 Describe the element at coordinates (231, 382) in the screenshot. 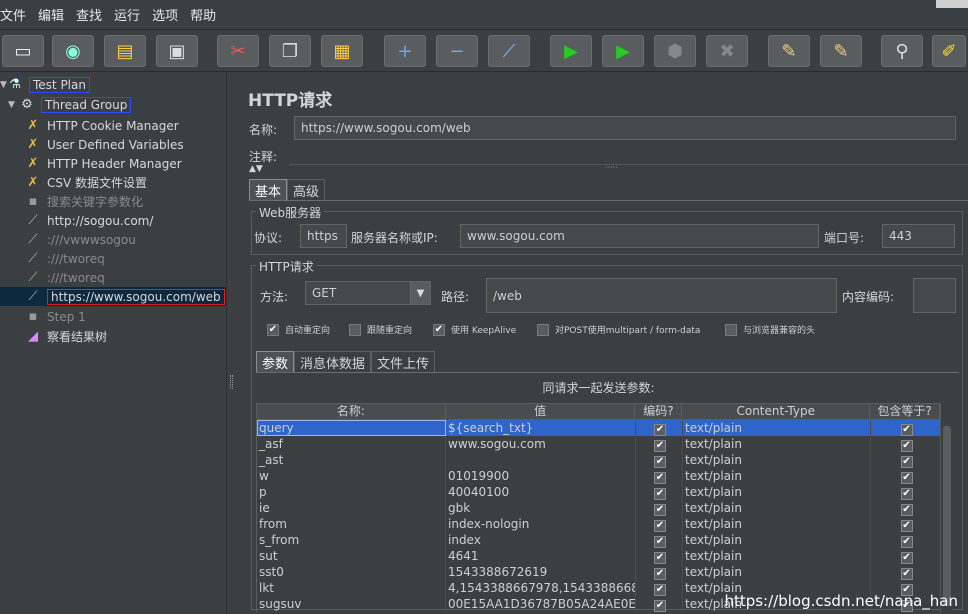

I see `splitter-grip` at that location.